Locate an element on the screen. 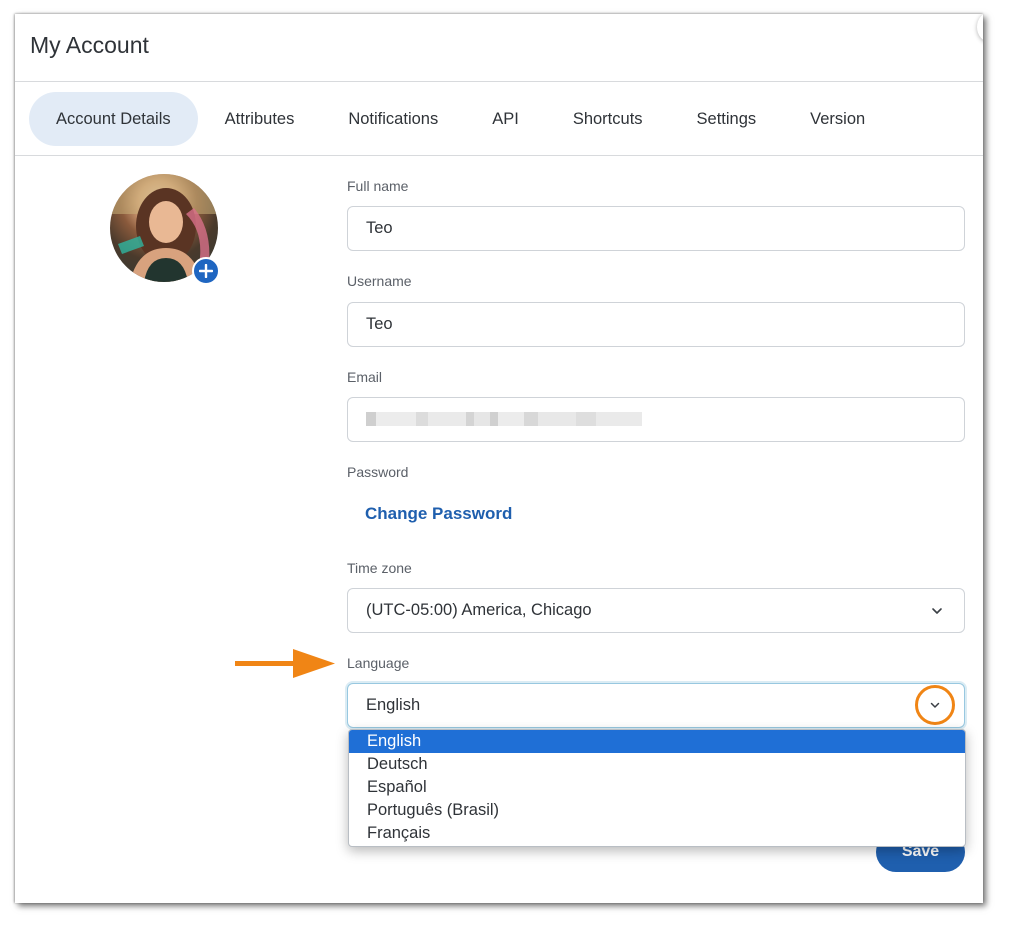  username-label: Username is located at coordinates (379, 281).